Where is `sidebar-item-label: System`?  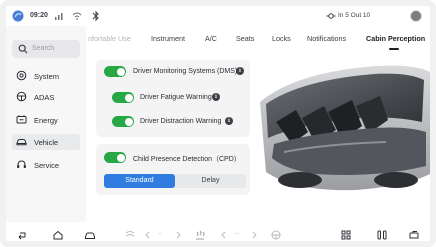
sidebar-item-label: System is located at coordinates (47, 76).